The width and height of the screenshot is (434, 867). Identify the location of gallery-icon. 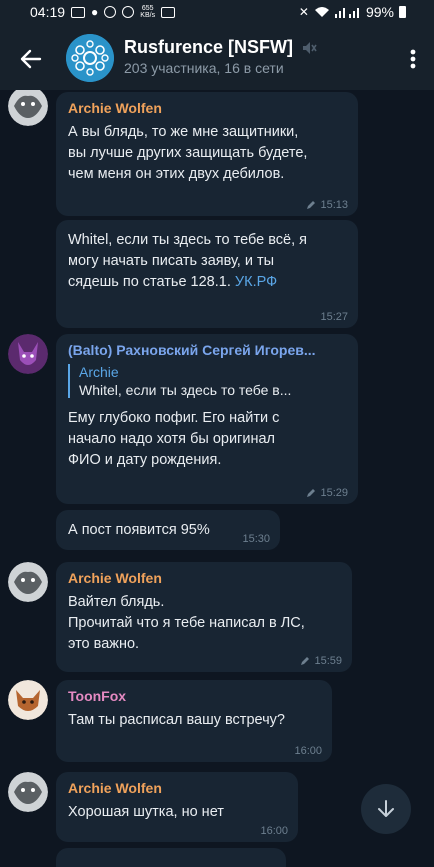
(168, 12).